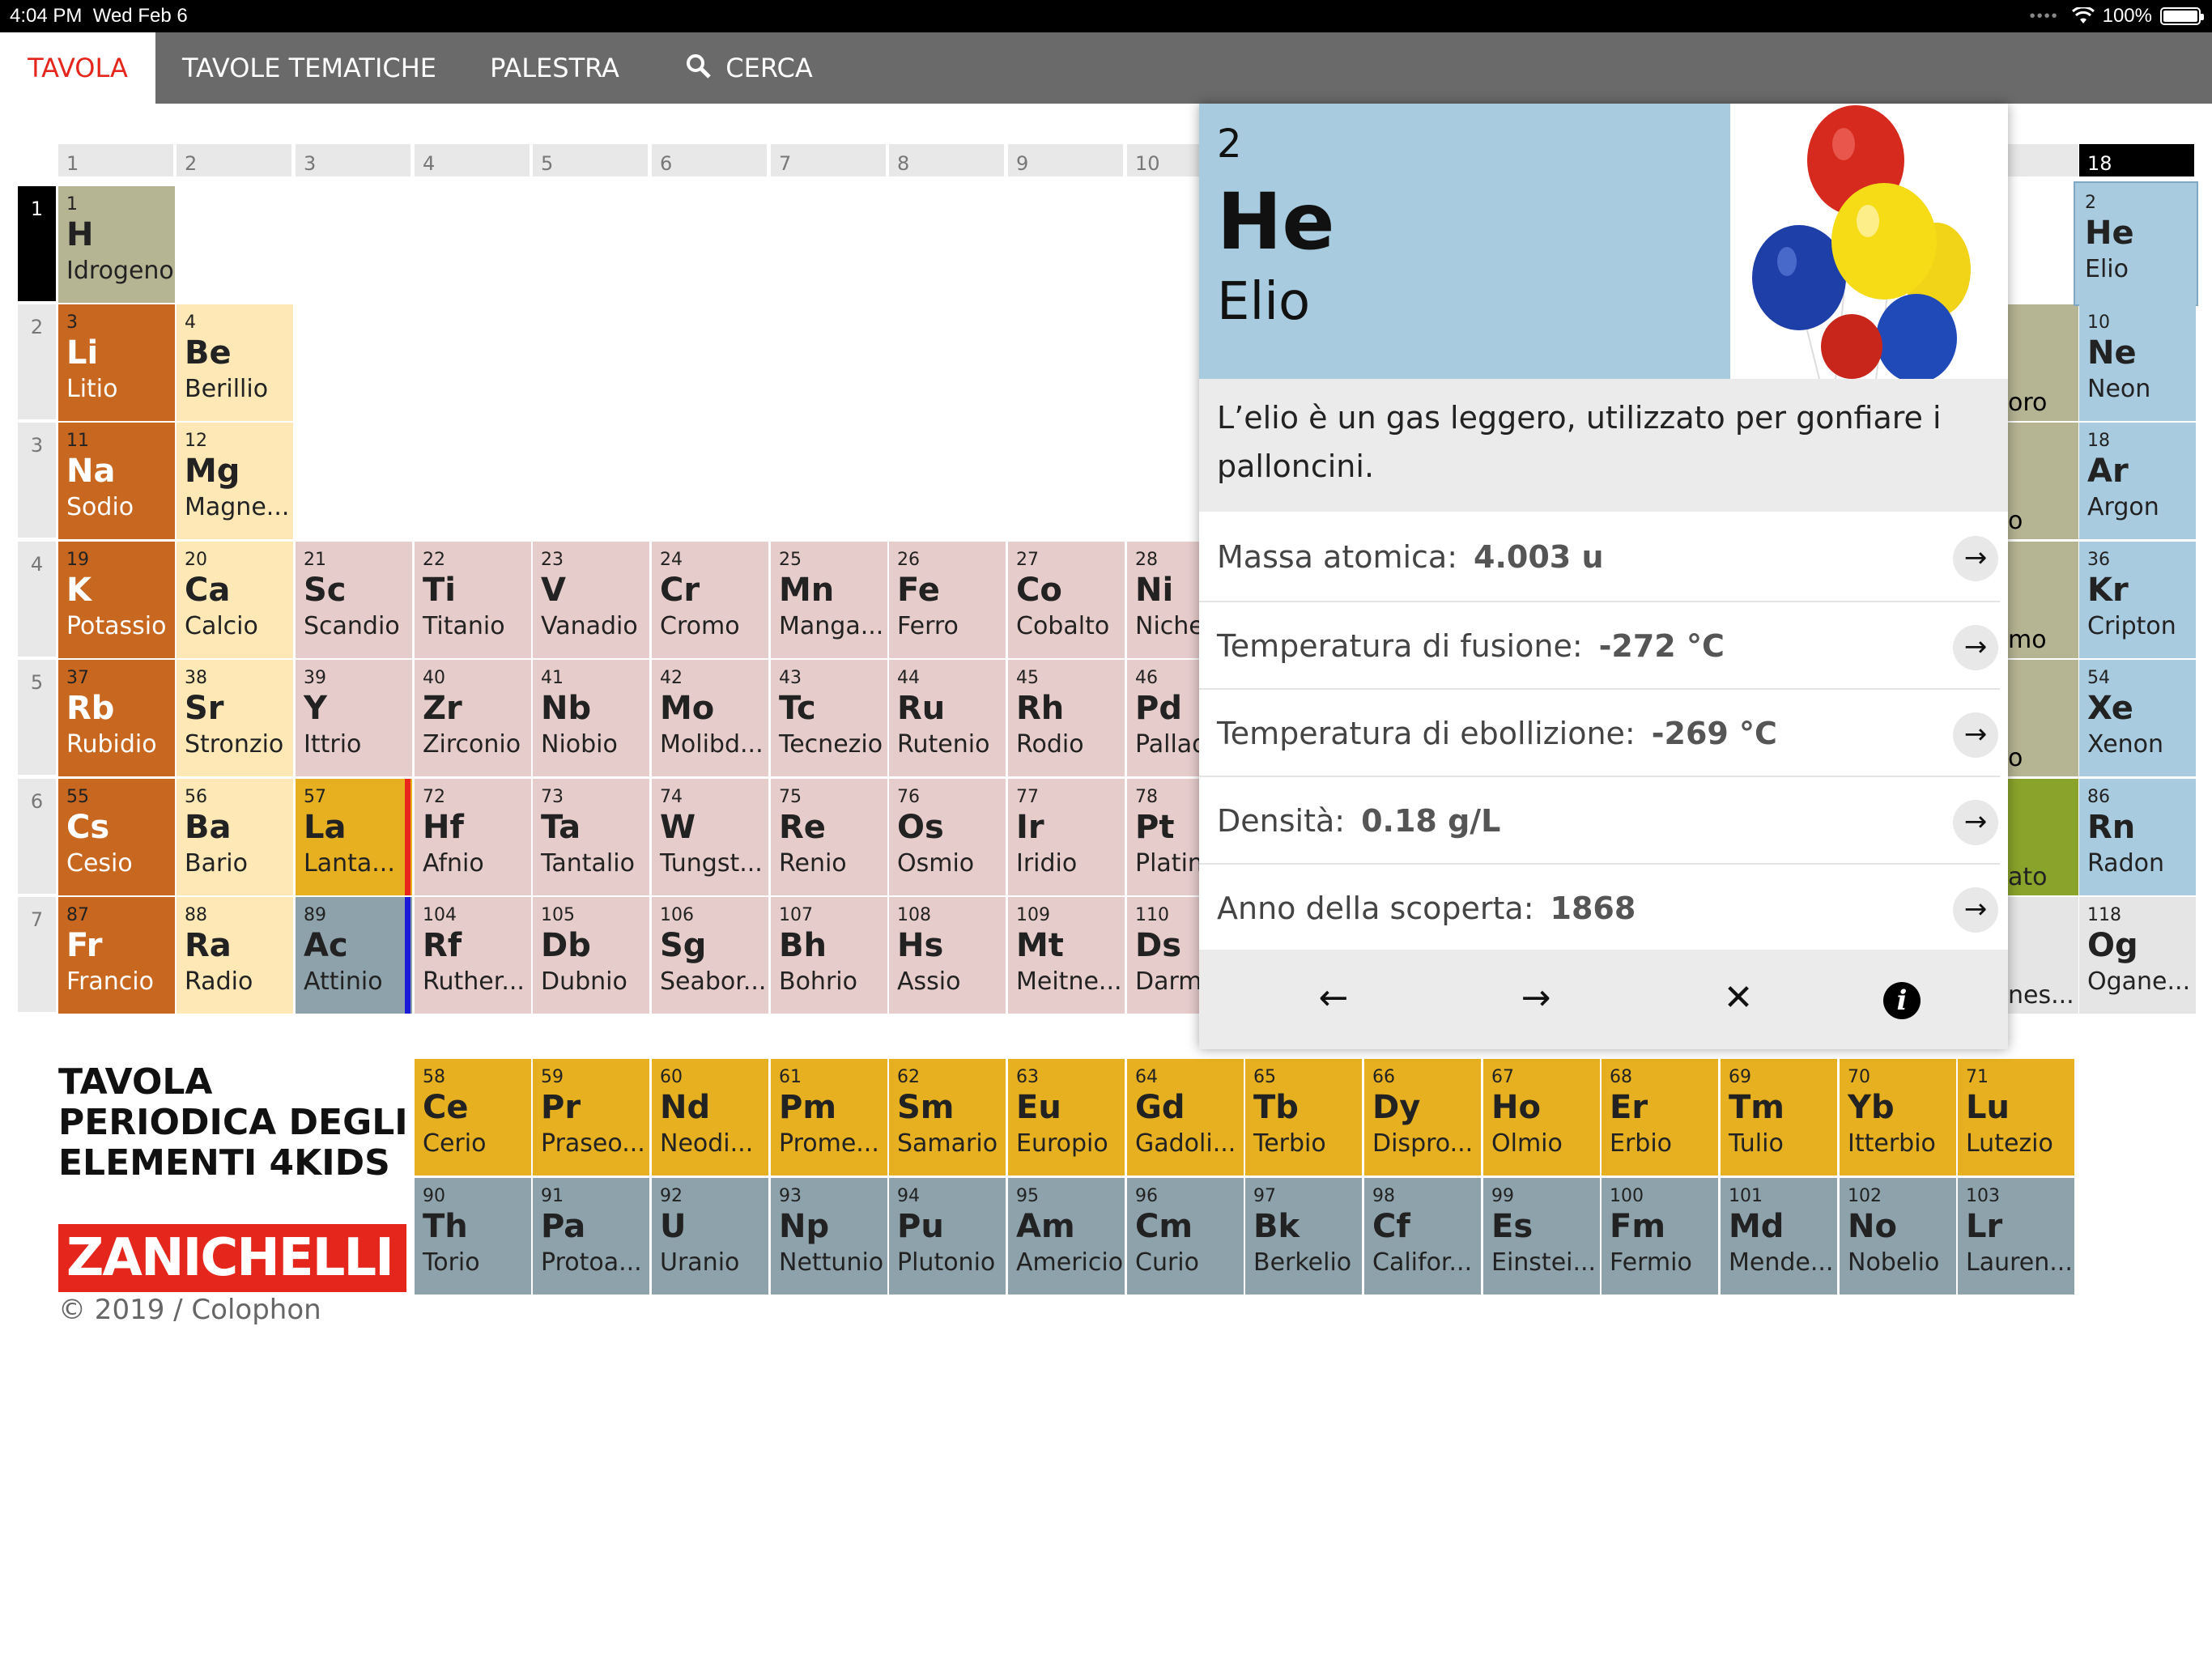 The width and height of the screenshot is (2212, 1658). Describe the element at coordinates (948, 1236) in the screenshot. I see `element-cell: 94 Pu Plutonio` at that location.